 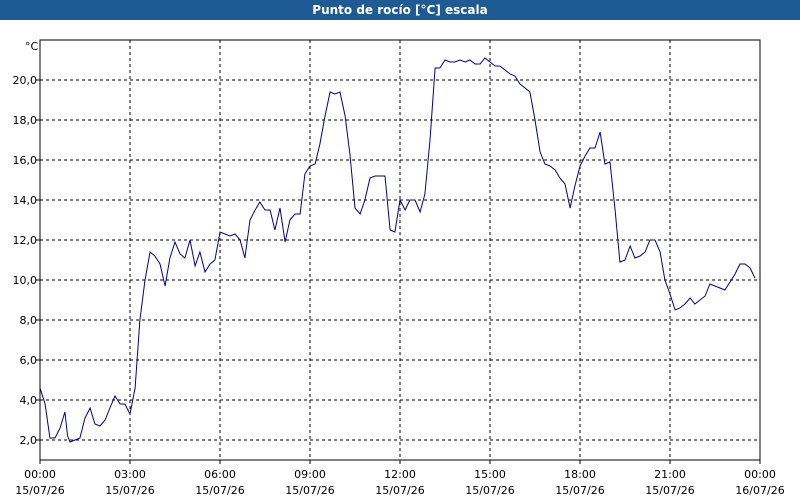 I want to click on y-axis: 2,0 4,0 6,0 8,0 10,0 12,0 14,0 16,0 18,0 20,0, so click(x=26, y=260).